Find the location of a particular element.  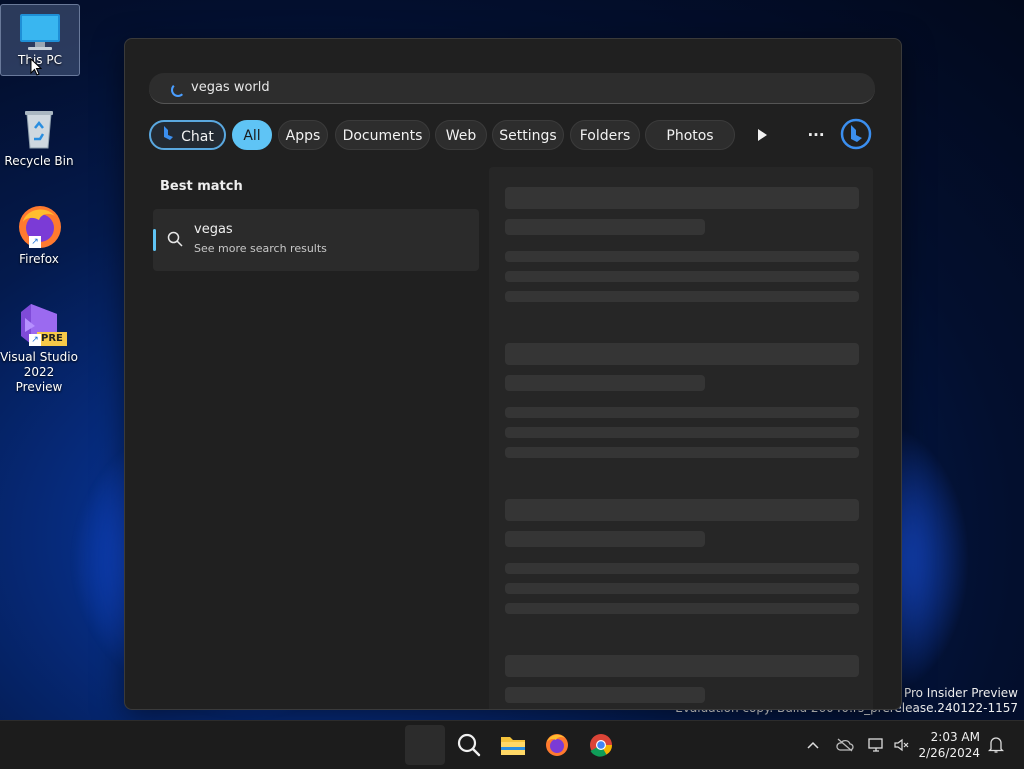

search-box: vegas world is located at coordinates (512, 88).